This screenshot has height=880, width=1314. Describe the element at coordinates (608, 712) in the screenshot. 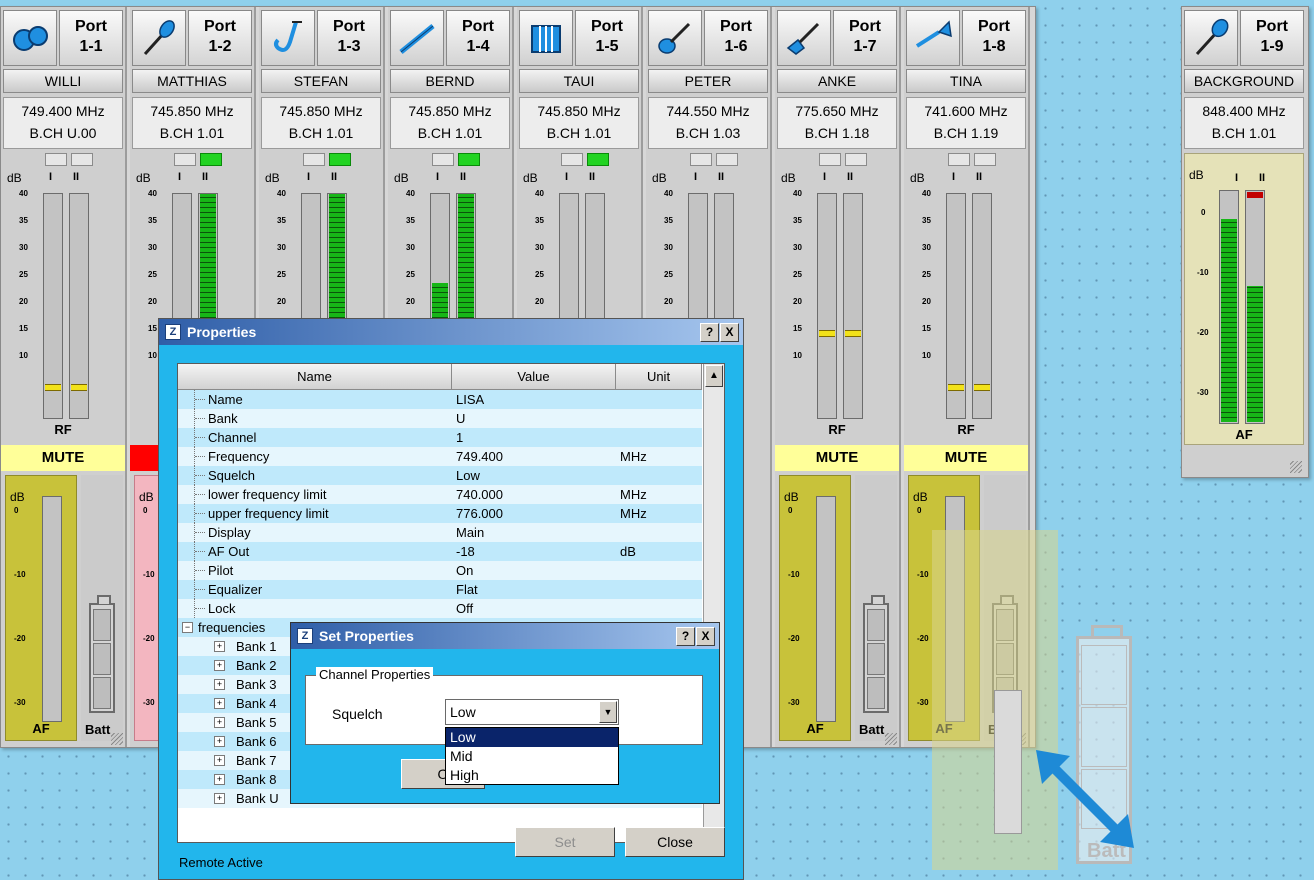

I see `chevron-down-icon: ▼` at that location.